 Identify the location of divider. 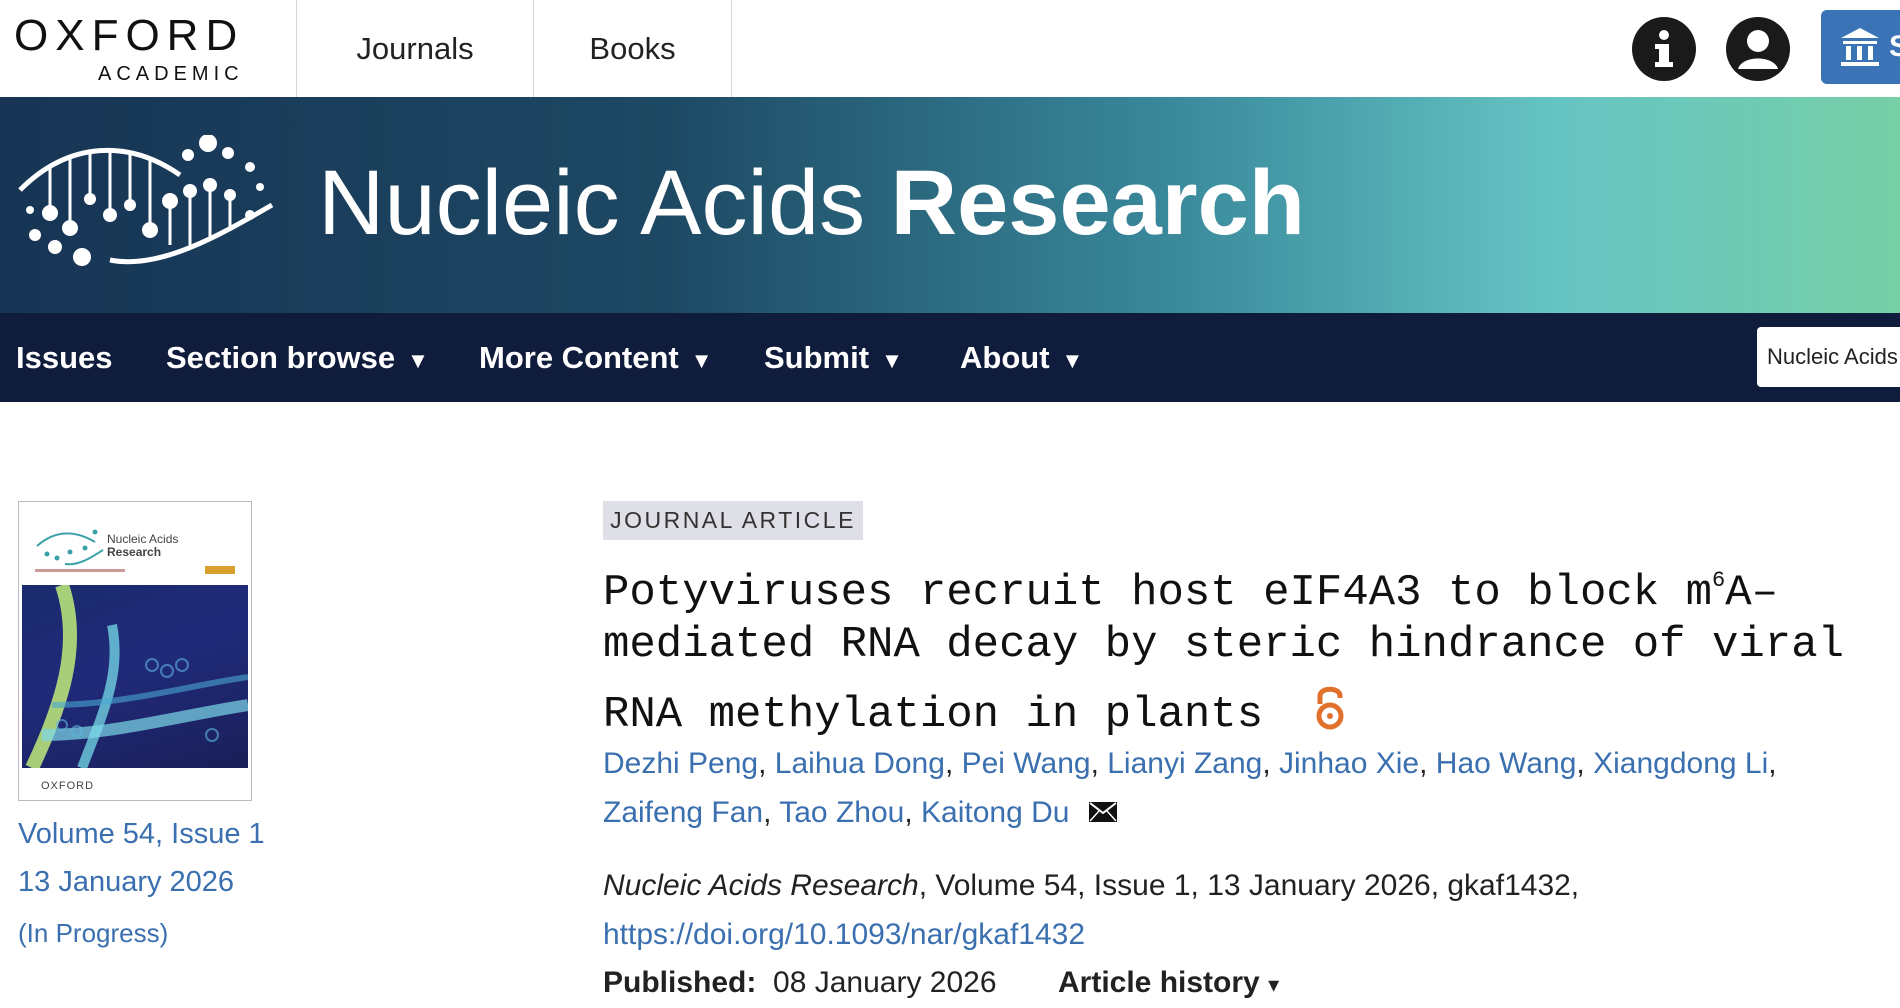
(731, 48).